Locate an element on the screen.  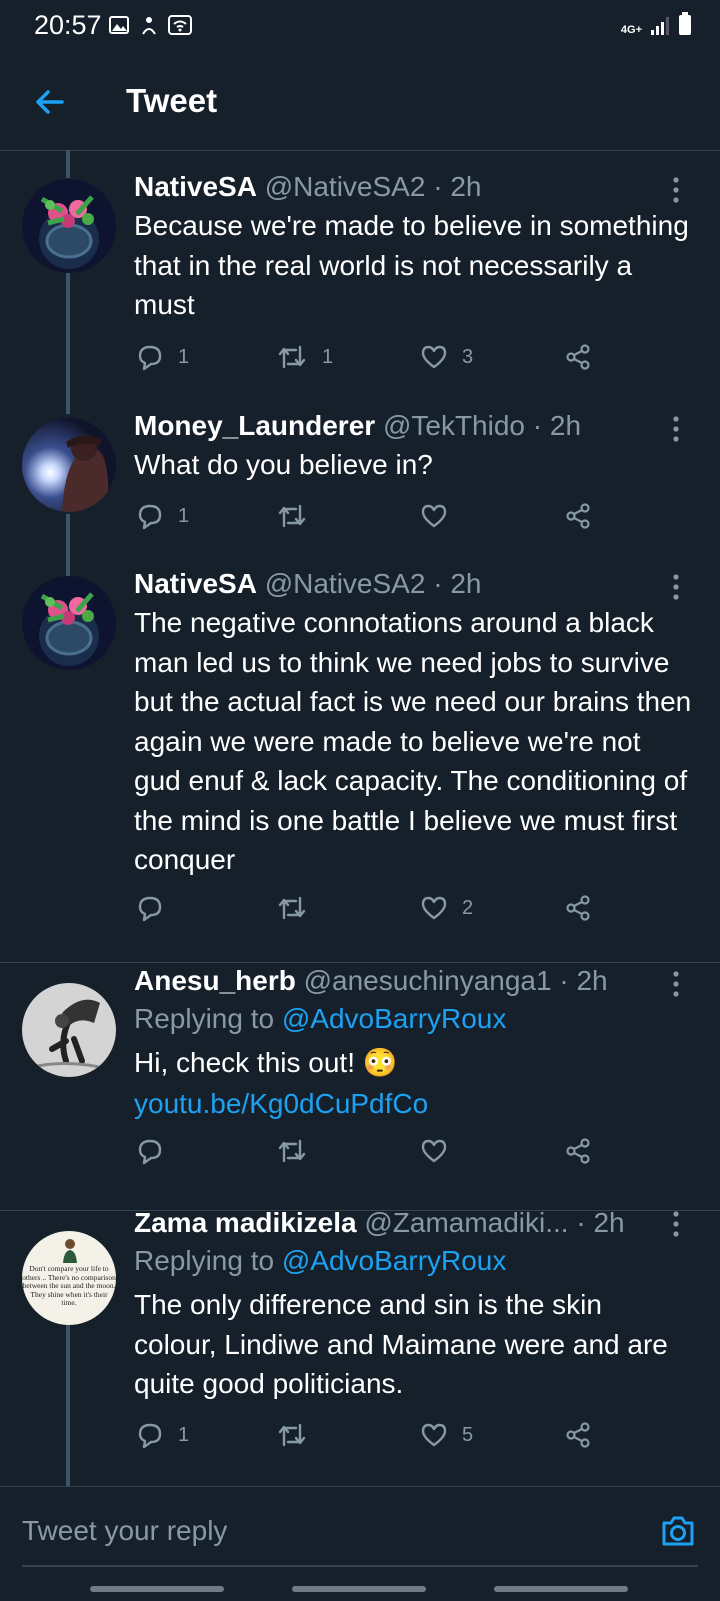
reply-input: Tweet your reply is located at coordinates (124, 1531).